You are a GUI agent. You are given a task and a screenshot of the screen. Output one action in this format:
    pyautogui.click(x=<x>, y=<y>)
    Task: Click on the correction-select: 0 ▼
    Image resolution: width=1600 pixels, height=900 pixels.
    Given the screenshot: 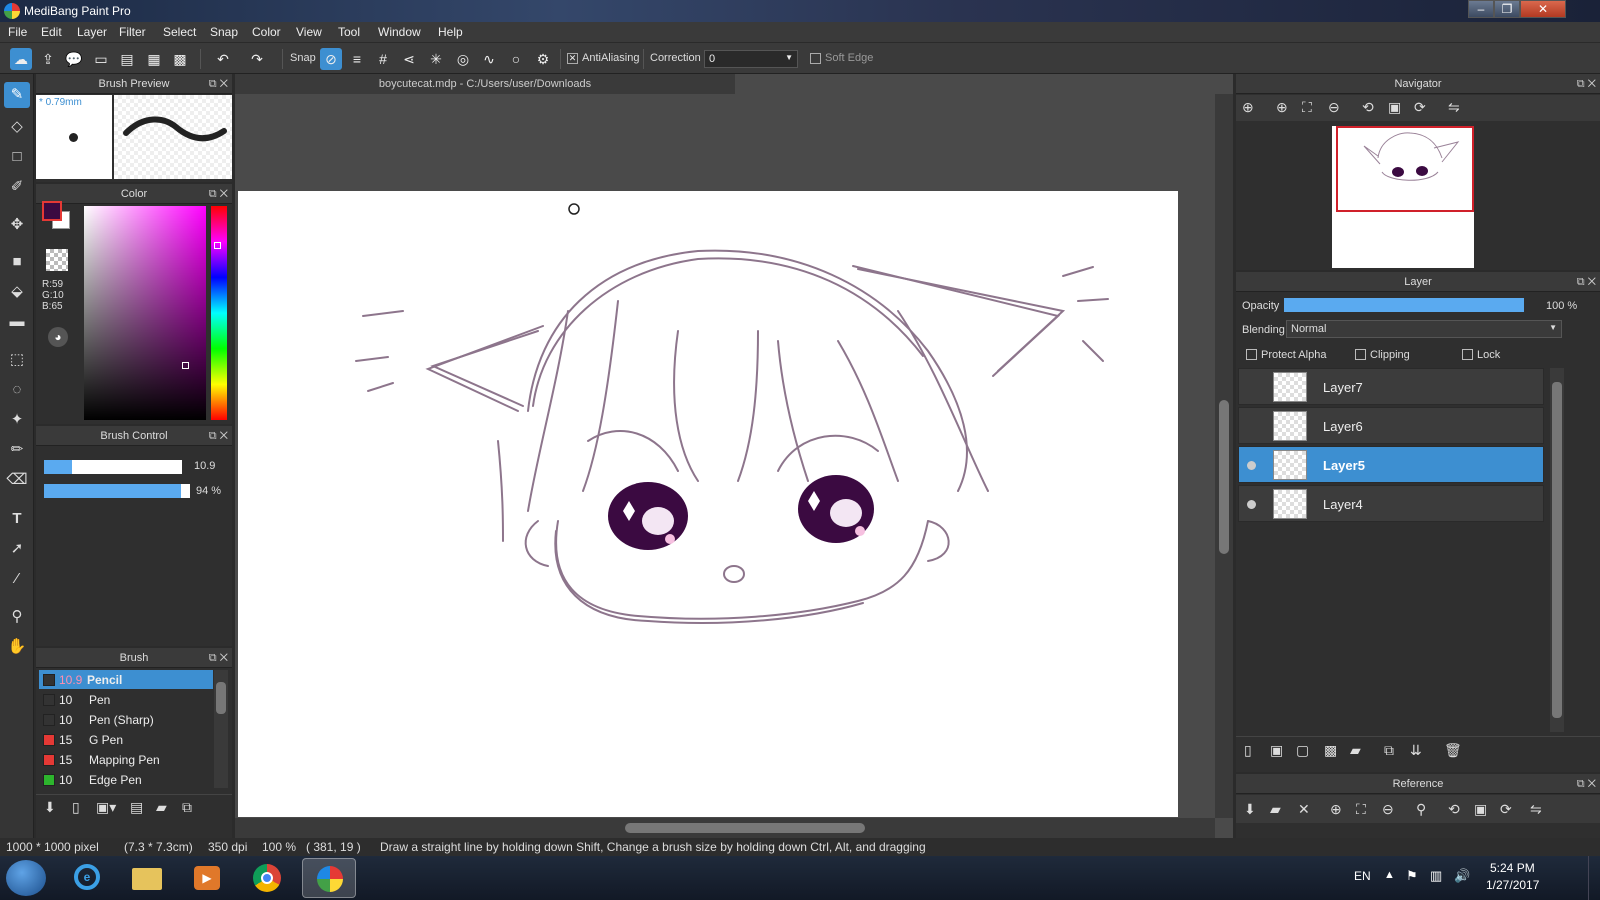 What is the action you would take?
    pyautogui.click(x=751, y=59)
    